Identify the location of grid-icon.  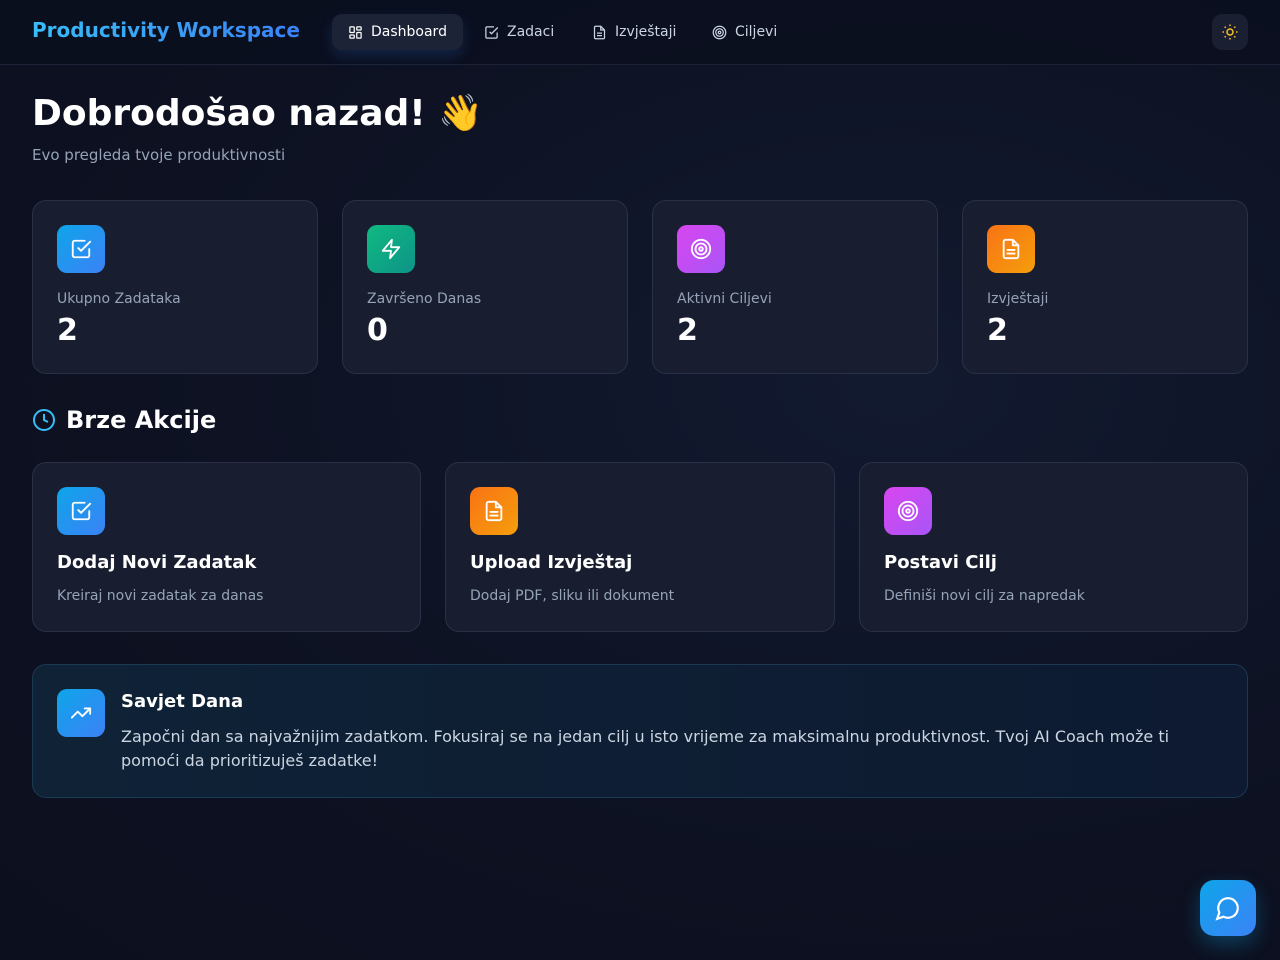
(355, 32).